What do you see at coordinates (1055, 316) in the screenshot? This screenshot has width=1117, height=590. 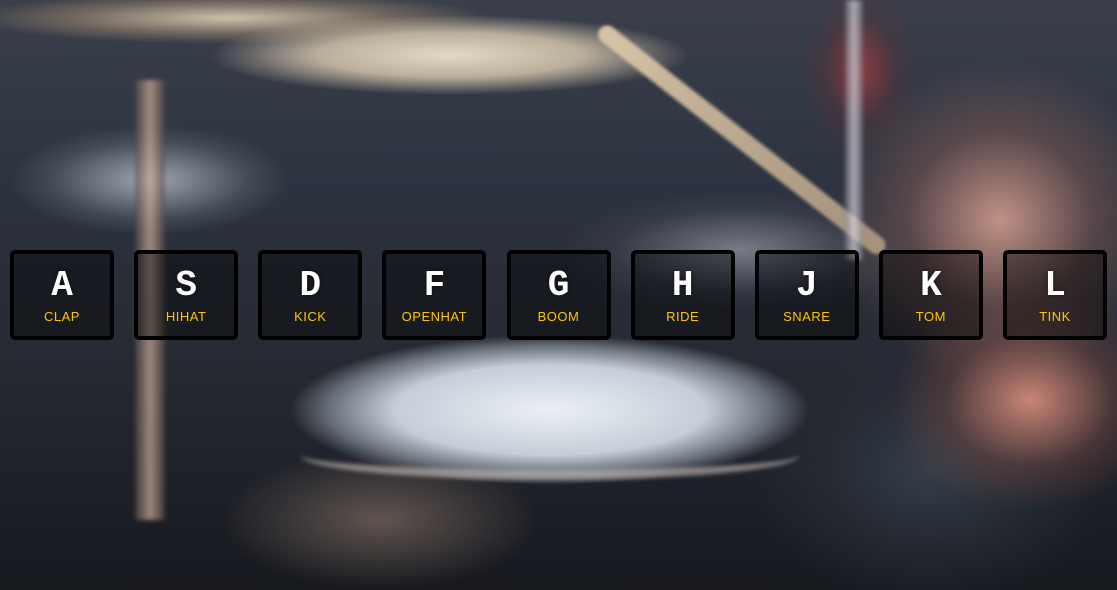 I see `sound-label: TINK` at bounding box center [1055, 316].